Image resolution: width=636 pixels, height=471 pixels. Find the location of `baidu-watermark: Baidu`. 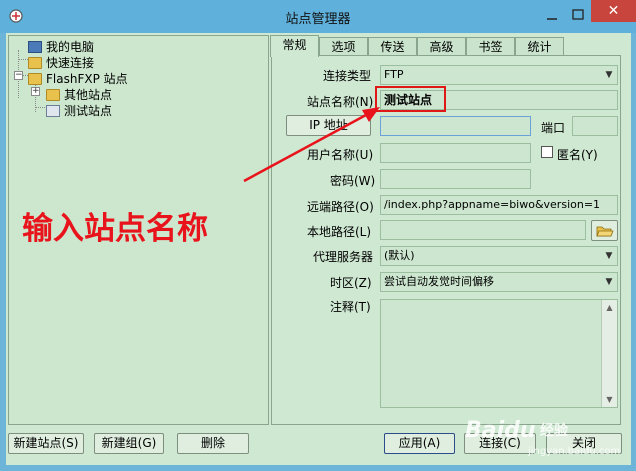

baidu-watermark: Baidu is located at coordinates (500, 430).